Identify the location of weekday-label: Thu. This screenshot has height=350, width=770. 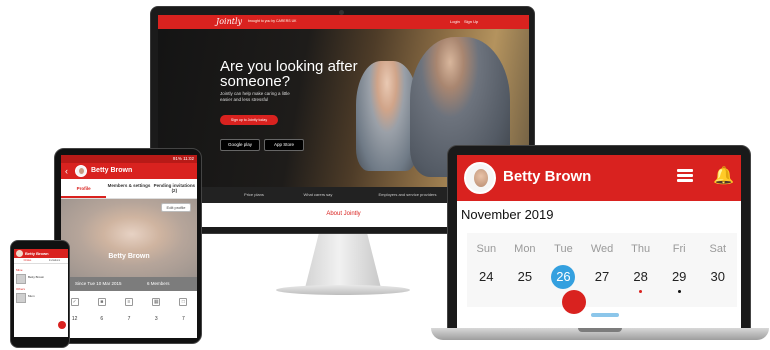
(641, 249).